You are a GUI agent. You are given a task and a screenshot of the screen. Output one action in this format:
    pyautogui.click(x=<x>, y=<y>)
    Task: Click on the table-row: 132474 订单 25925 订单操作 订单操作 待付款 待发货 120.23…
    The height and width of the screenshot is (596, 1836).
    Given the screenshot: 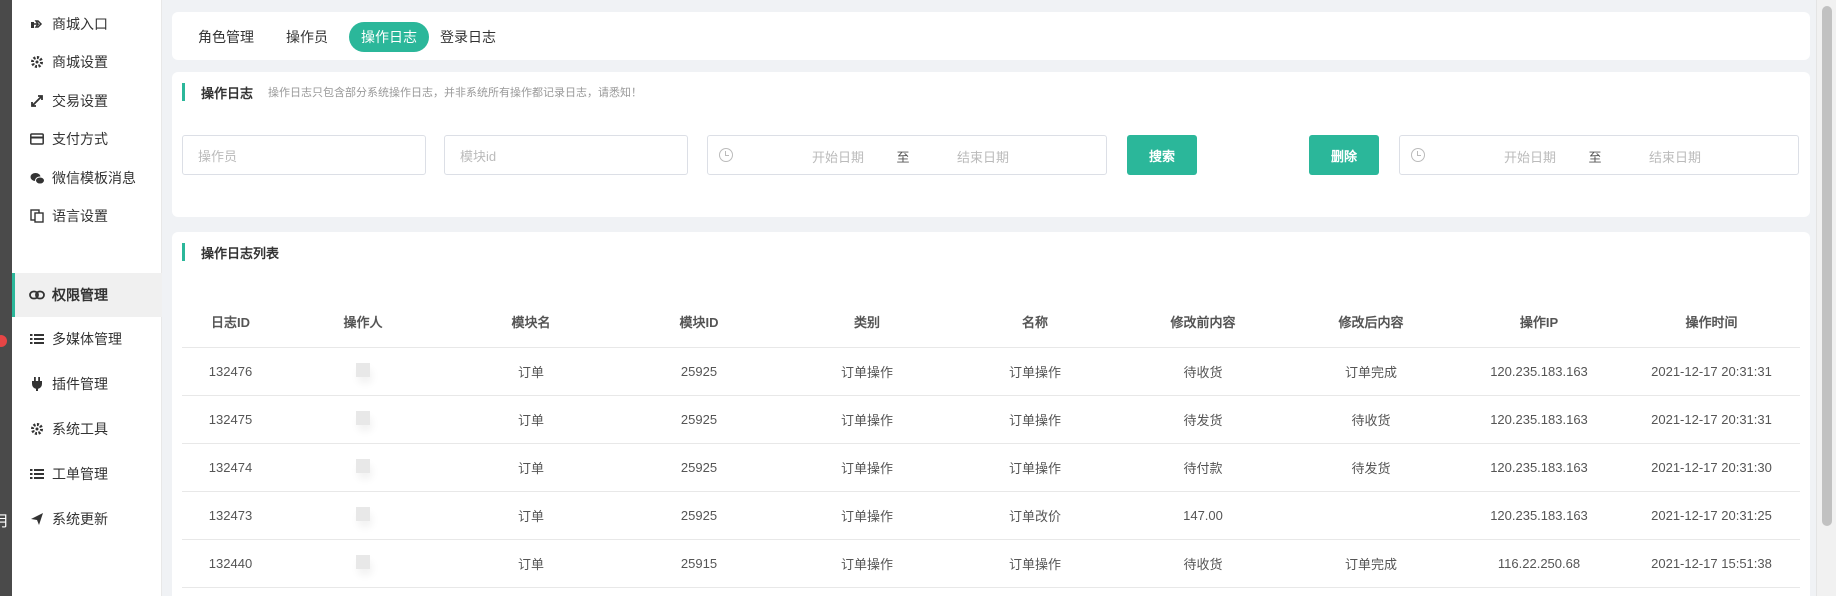 What is the action you would take?
    pyautogui.click(x=991, y=467)
    